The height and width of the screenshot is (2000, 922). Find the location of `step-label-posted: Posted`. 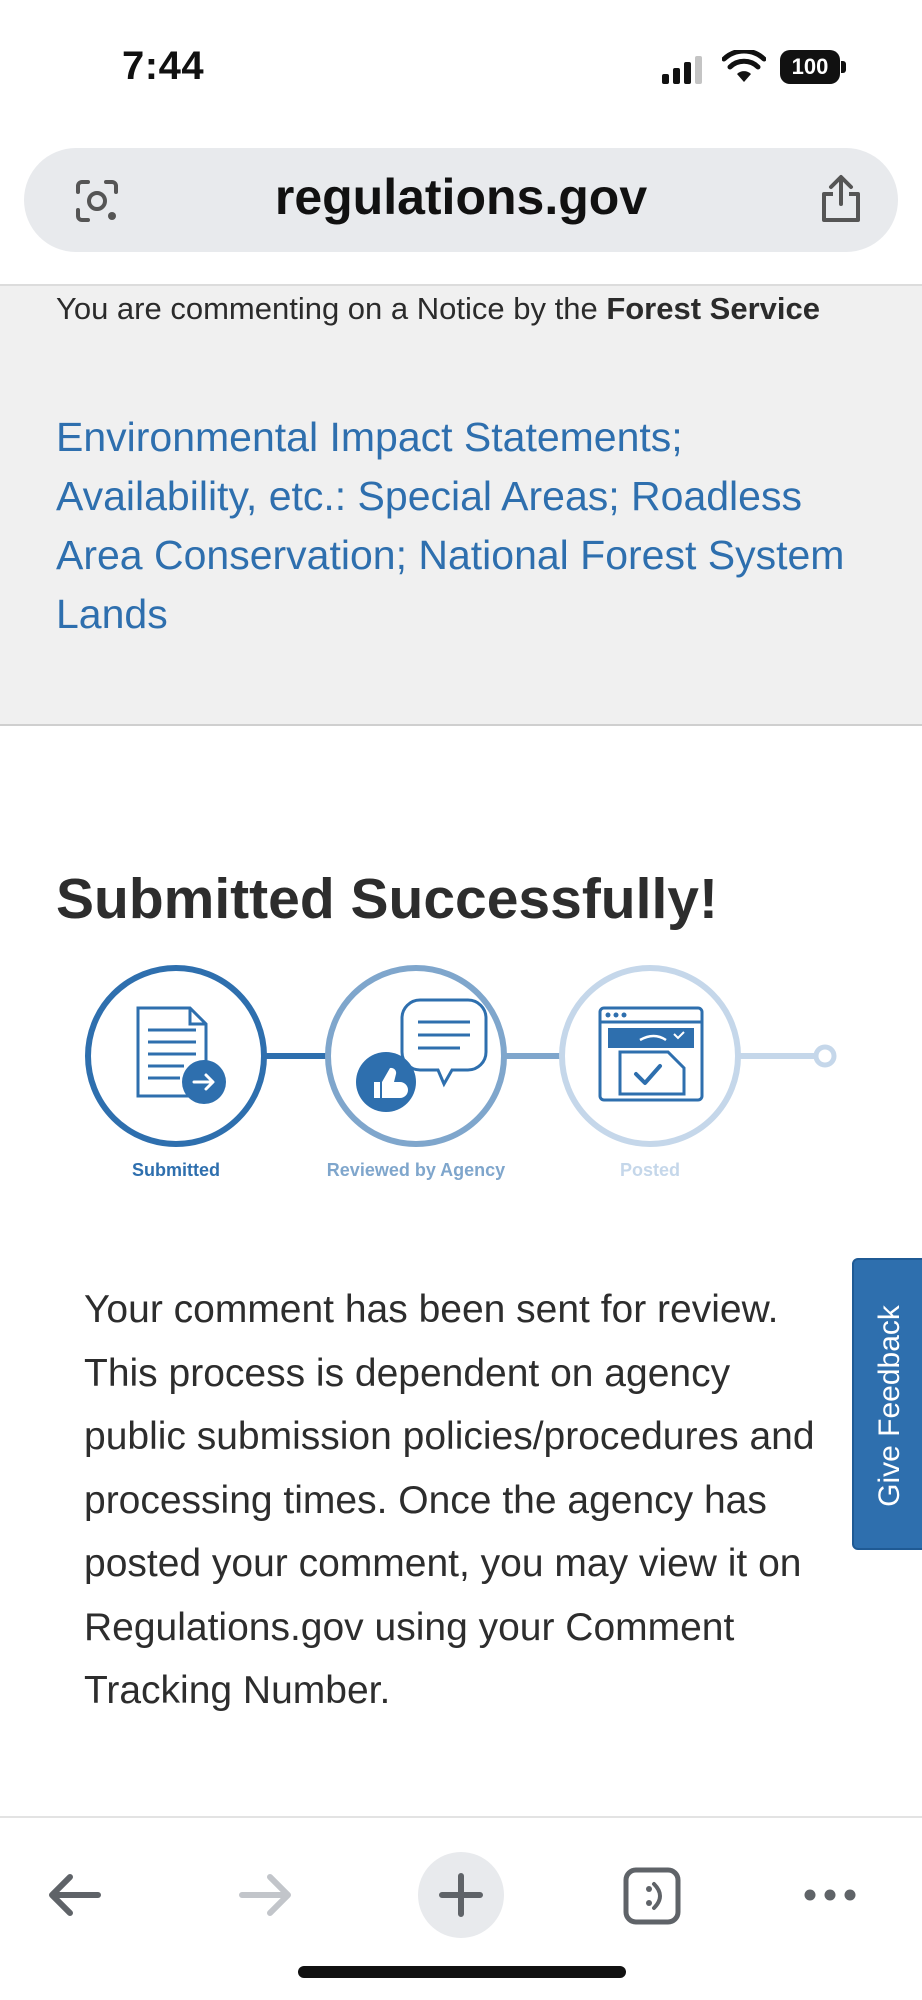

step-label-posted: Posted is located at coordinates (649, 1170).